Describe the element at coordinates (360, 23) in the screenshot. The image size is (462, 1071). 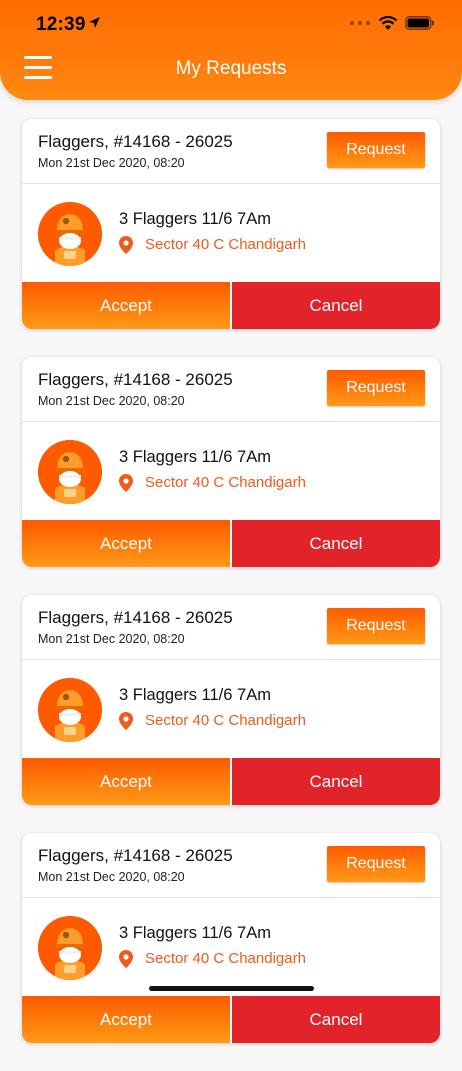
I see `camera-dots-icon` at that location.